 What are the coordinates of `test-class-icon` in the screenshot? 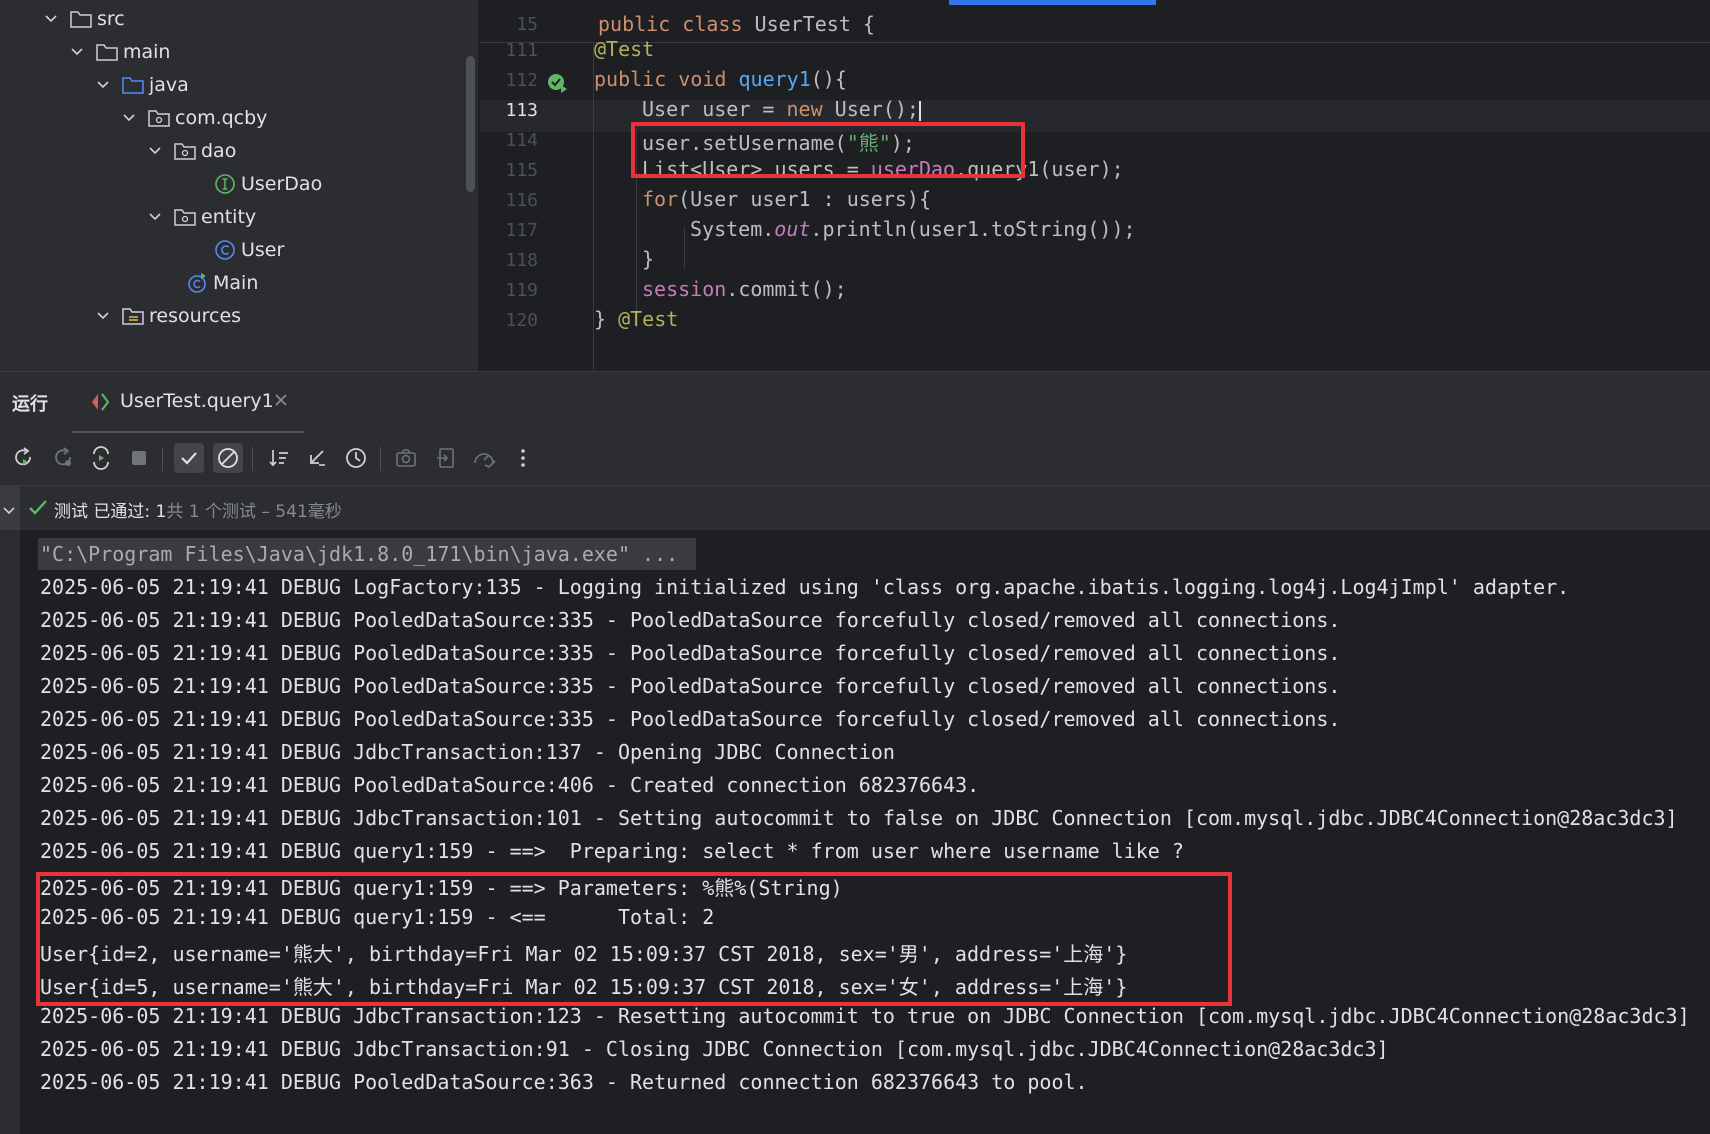 It's located at (101, 404).